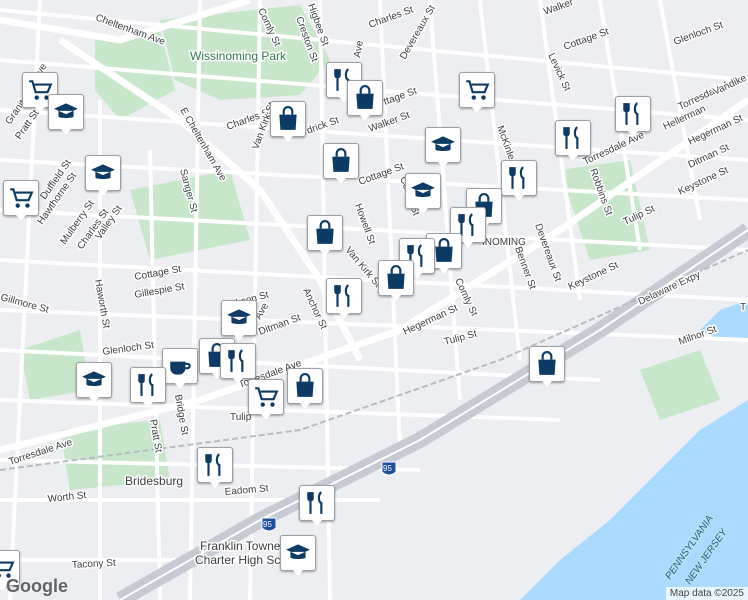  I want to click on i95-shield-2: 95, so click(269, 524).